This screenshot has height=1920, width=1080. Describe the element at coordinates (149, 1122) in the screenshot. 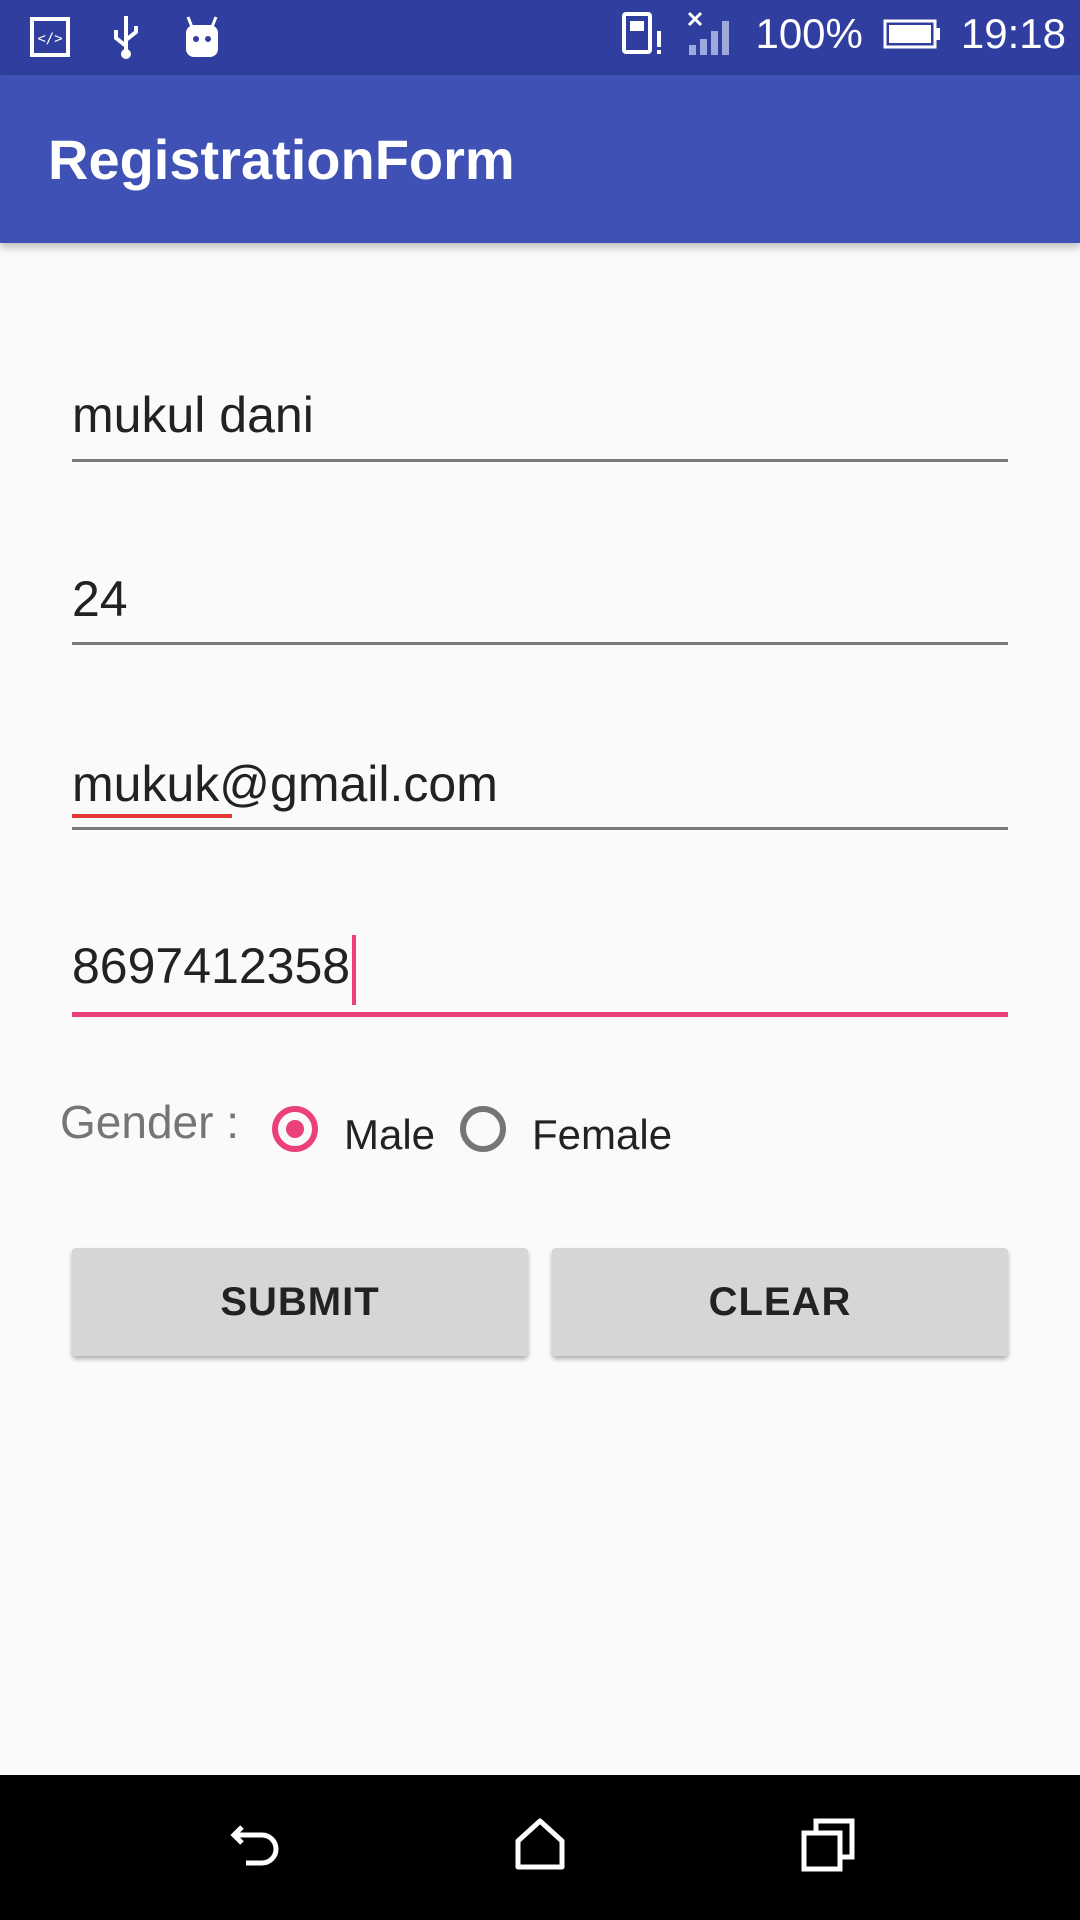

I see `gender-label: Gender :` at that location.